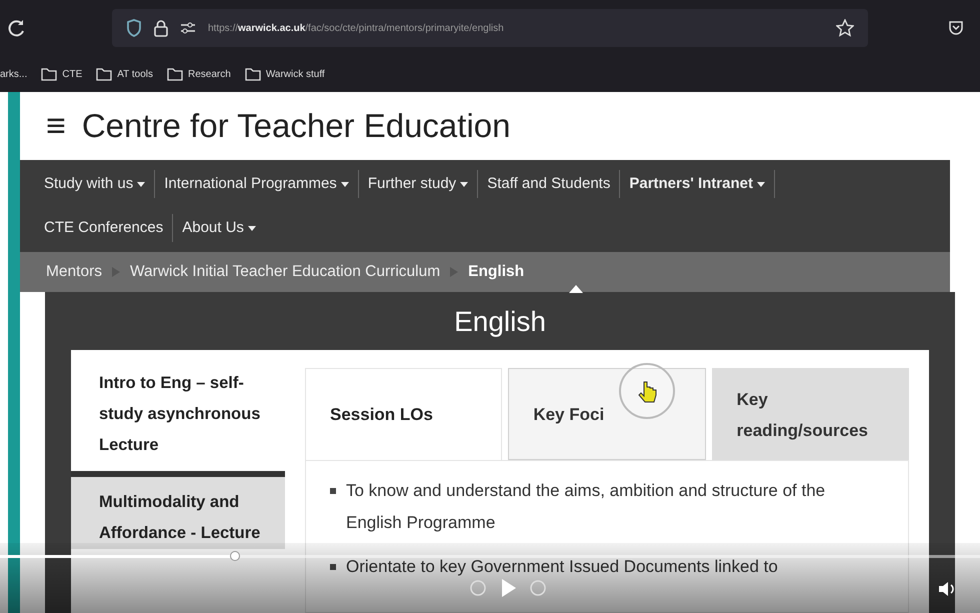 This screenshot has height=613, width=980. What do you see at coordinates (947, 589) in the screenshot?
I see `volume-icon` at bounding box center [947, 589].